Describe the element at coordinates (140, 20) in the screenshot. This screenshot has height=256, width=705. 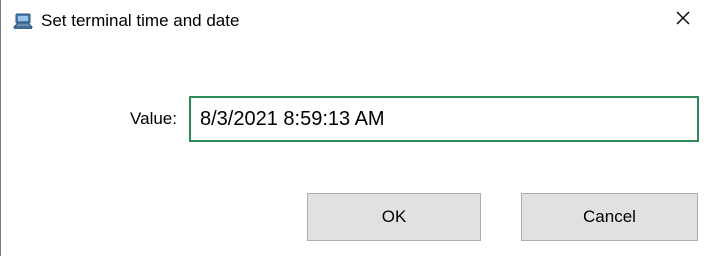
I see `dialog-title: Set terminal time and date` at that location.